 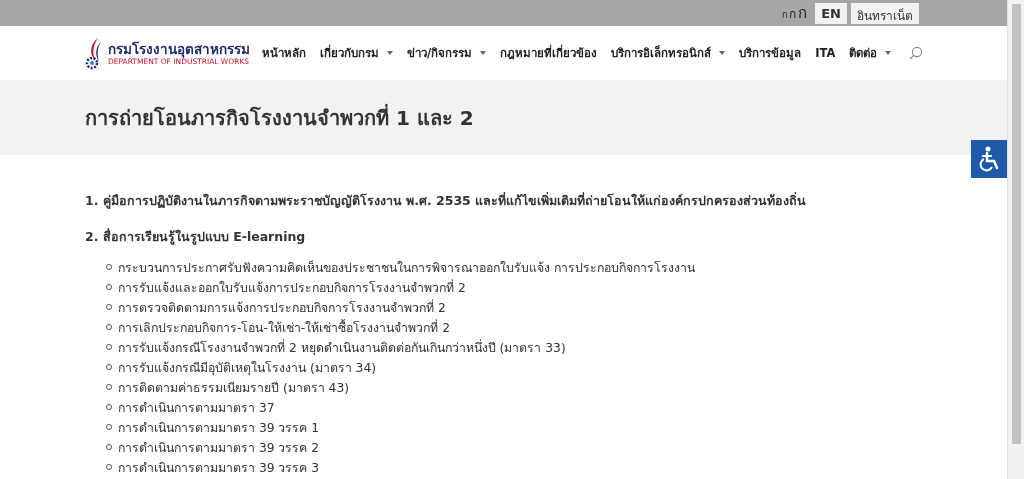 What do you see at coordinates (825, 53) in the screenshot?
I see `nav-item: ITA` at bounding box center [825, 53].